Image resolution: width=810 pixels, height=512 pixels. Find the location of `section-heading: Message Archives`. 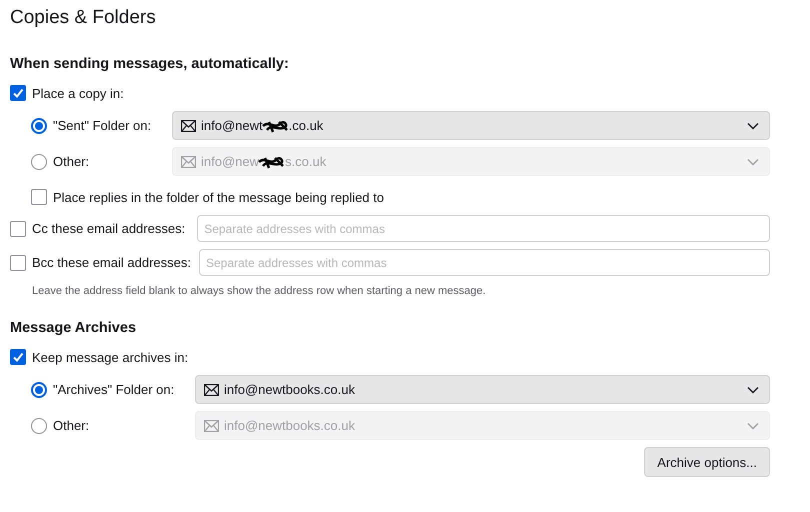

section-heading: Message Archives is located at coordinates (74, 328).